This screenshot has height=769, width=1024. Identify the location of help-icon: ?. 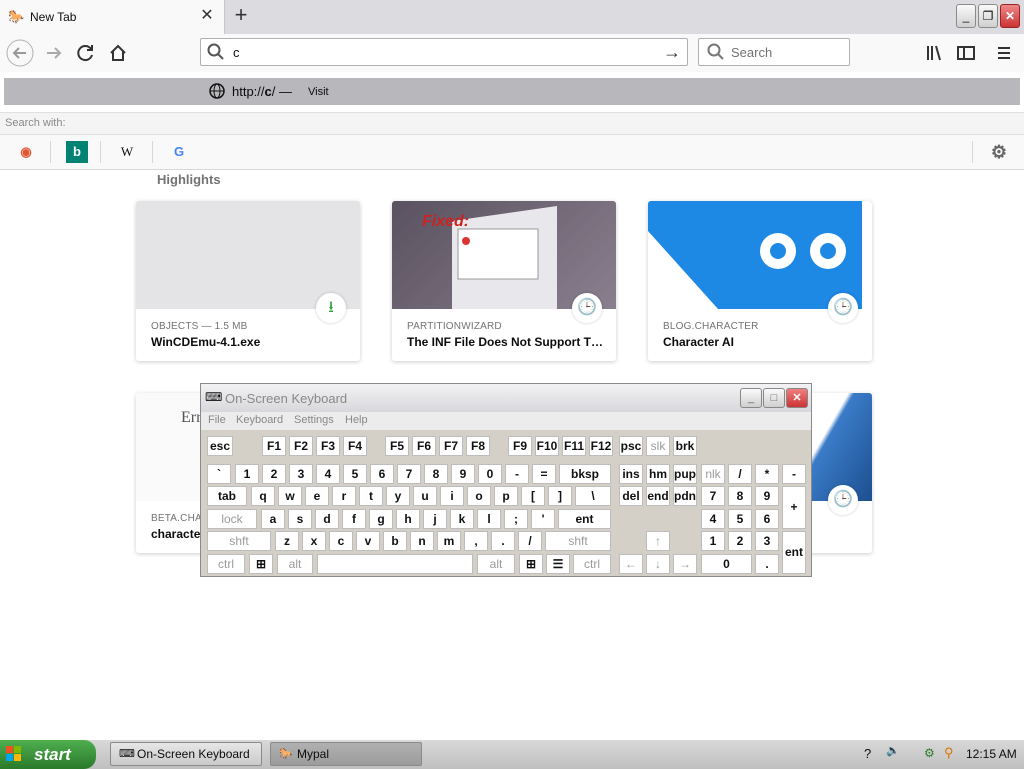
(867, 753).